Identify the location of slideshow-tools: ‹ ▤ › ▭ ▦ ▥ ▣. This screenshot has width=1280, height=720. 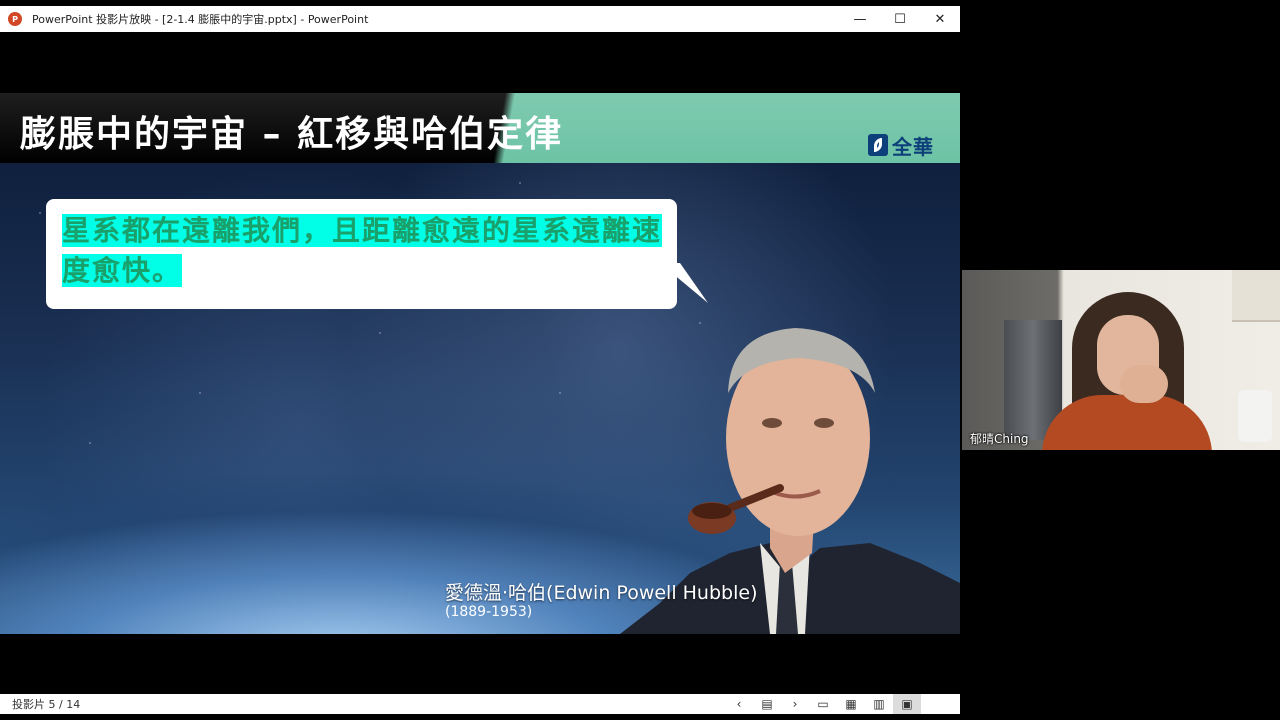
(823, 704).